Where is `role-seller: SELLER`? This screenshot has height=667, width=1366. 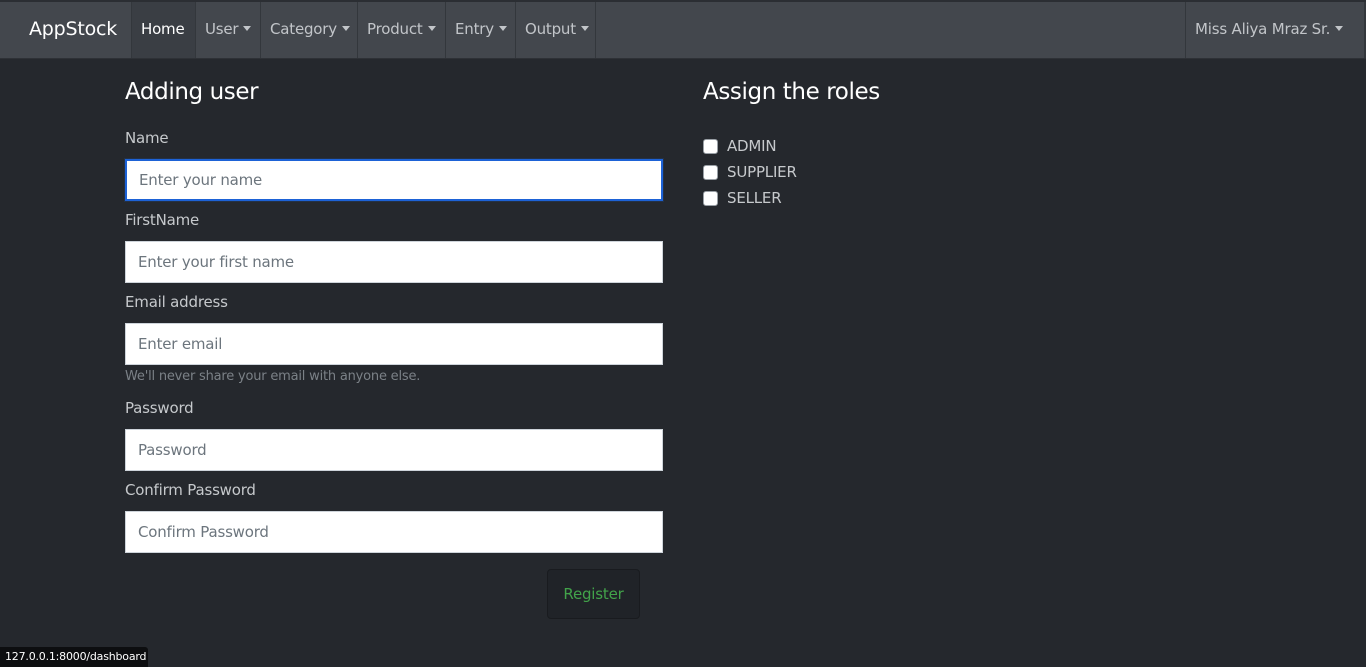 role-seller: SELLER is located at coordinates (742, 198).